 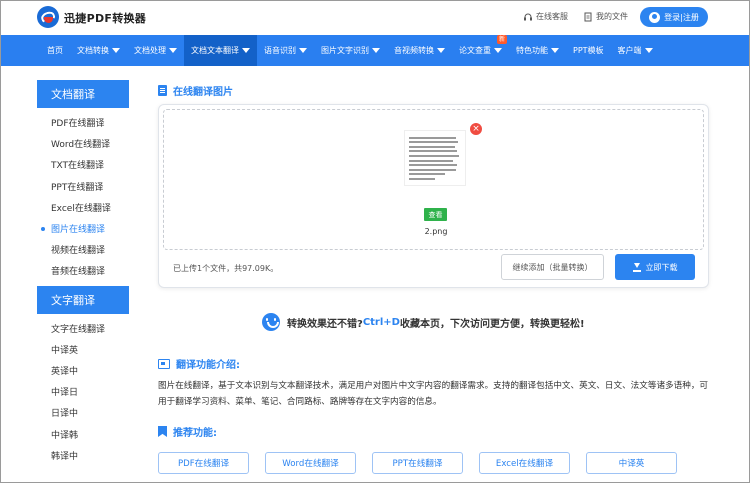 What do you see at coordinates (83, 412) in the screenshot?
I see `sidebar-item: 日译中` at bounding box center [83, 412].